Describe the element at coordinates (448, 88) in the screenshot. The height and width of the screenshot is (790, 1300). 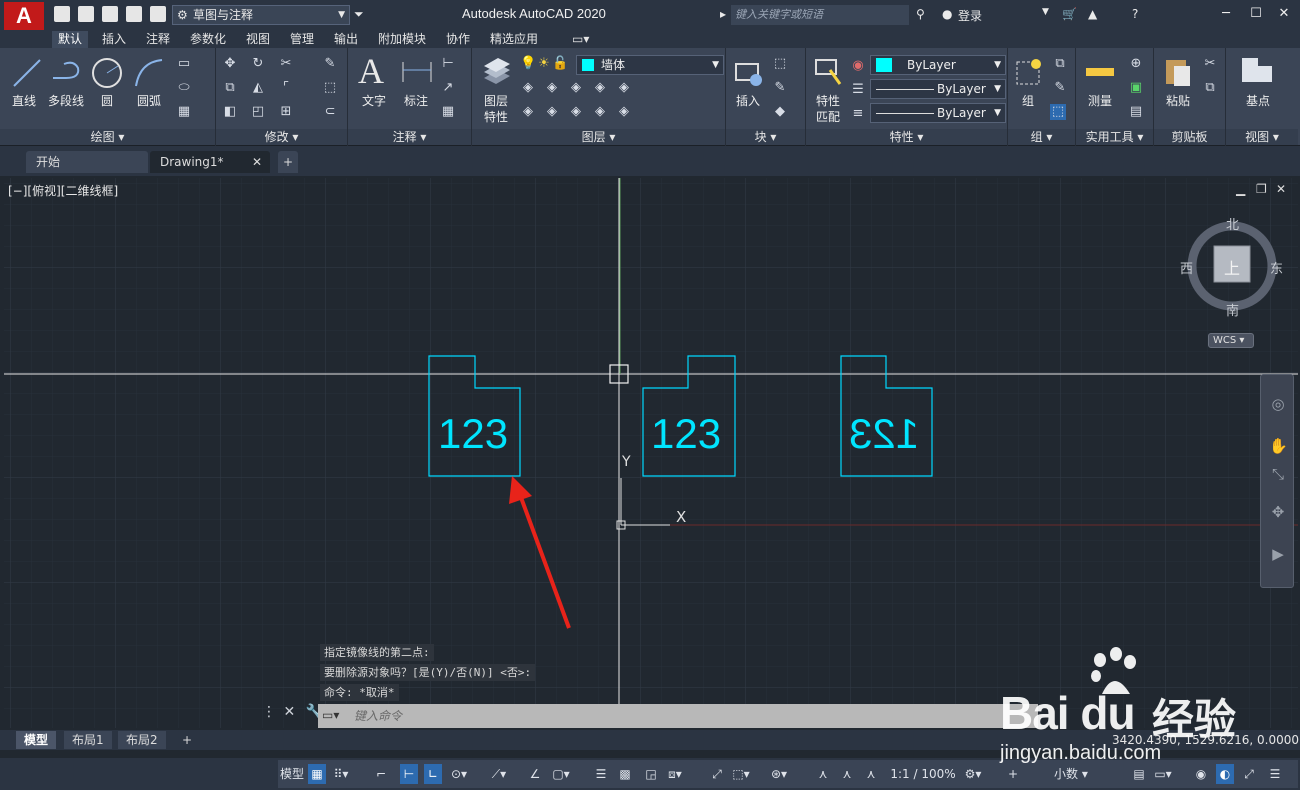
I see `leader-icon: ↗` at that location.